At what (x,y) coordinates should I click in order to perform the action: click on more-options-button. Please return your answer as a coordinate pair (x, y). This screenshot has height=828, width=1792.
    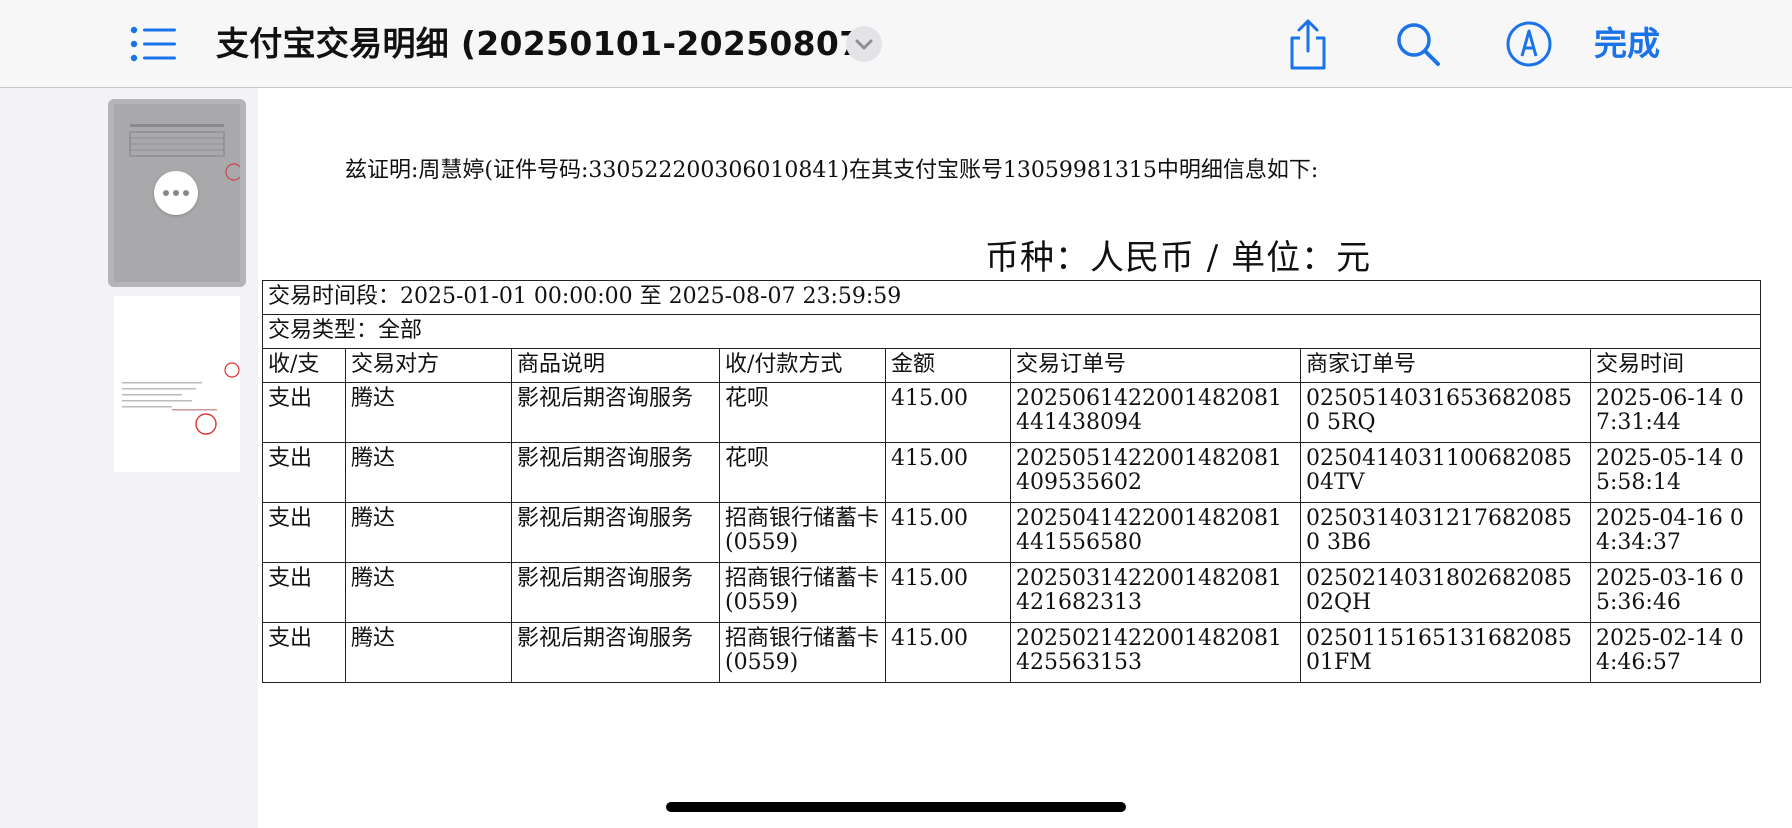
    Looking at the image, I should click on (176, 193).